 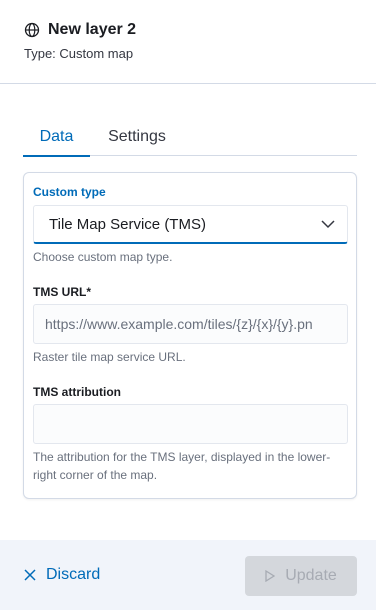 What do you see at coordinates (328, 224) in the screenshot?
I see `chevron-down-icon` at bounding box center [328, 224].